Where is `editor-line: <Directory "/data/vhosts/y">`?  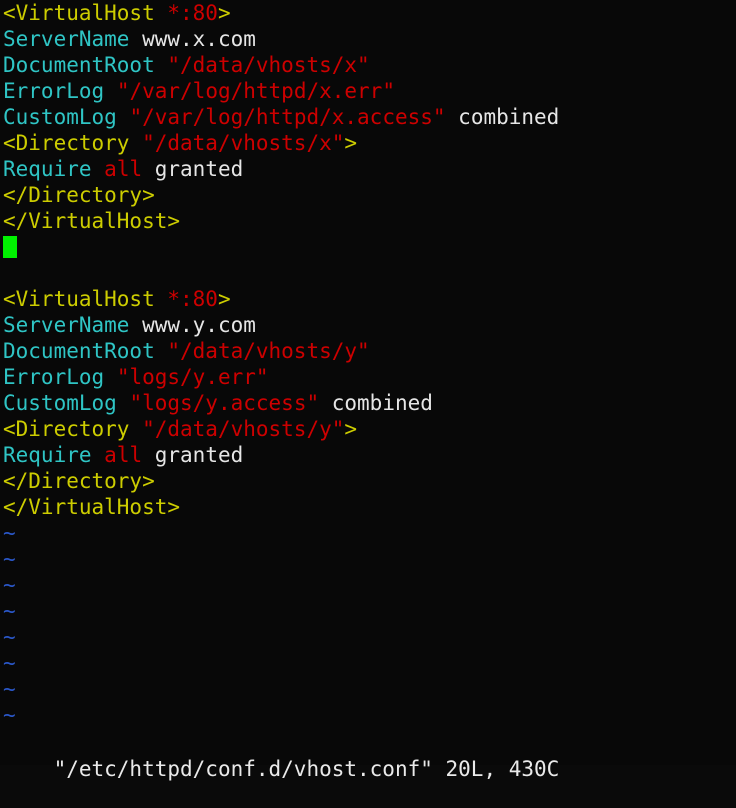 editor-line: <Directory "/data/vhosts/y"> is located at coordinates (368, 429).